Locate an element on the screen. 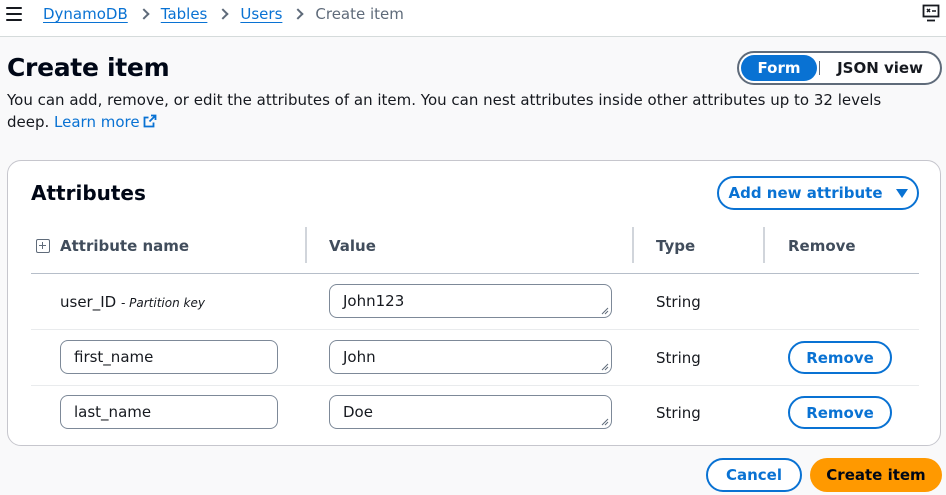  breadcrumb-dynamodb: DynamoDB is located at coordinates (85, 14).